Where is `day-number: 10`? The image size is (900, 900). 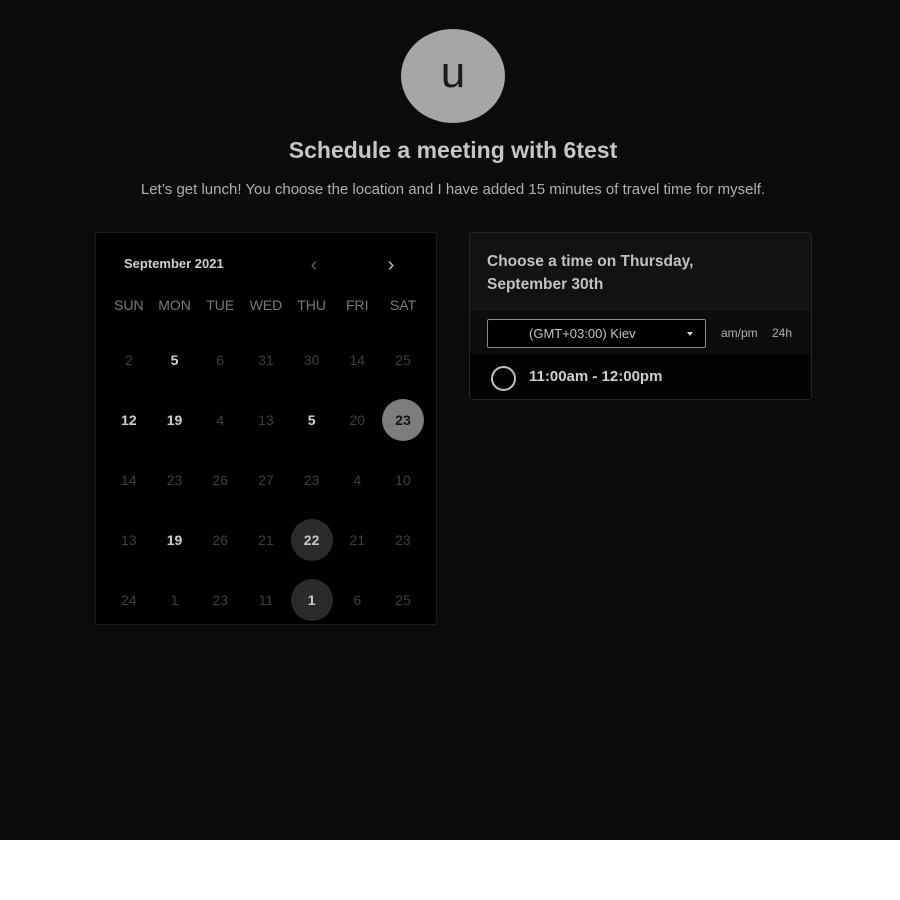
day-number: 10 is located at coordinates (403, 480).